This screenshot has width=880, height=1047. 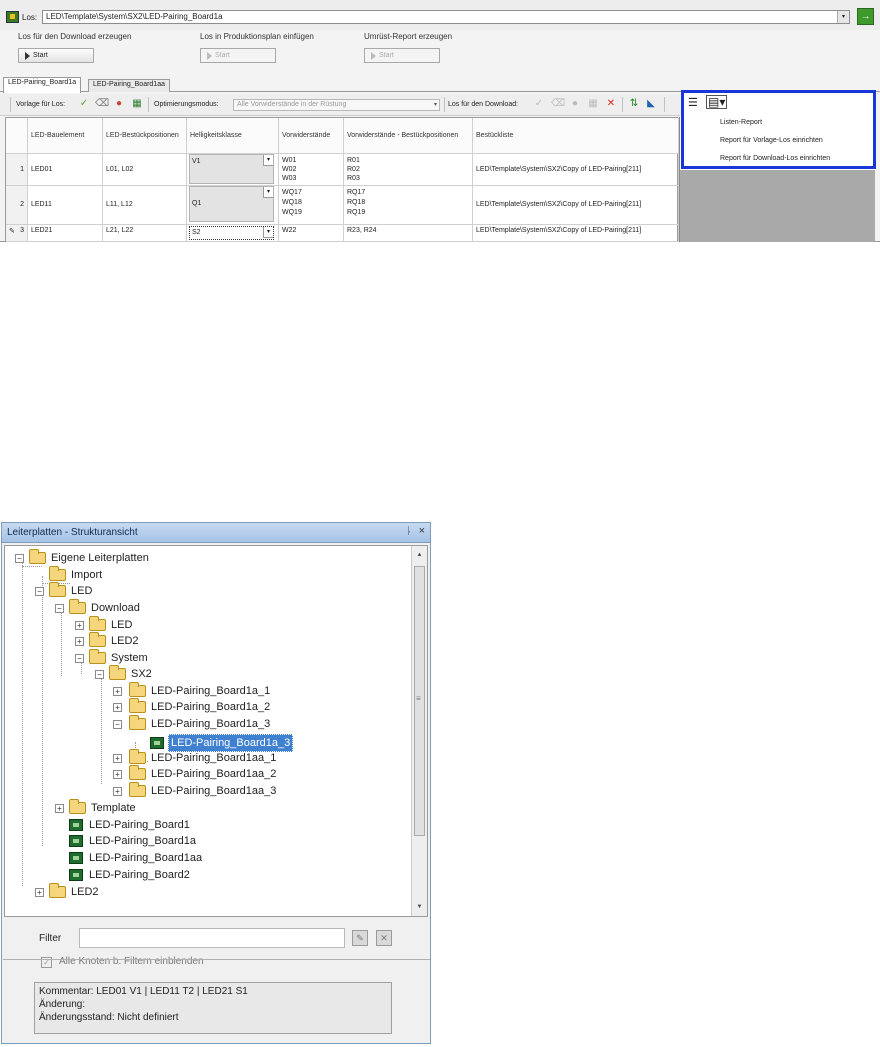 I want to click on tree-node-folder: Template, so click(x=103, y=807).